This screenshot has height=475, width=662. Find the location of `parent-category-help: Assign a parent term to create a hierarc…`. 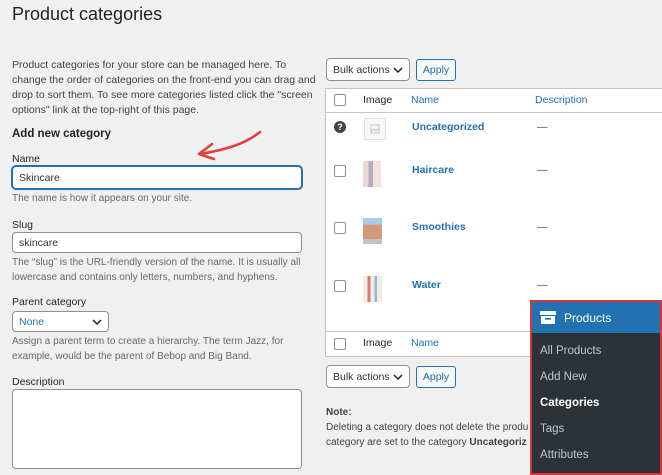

parent-category-help: Assign a parent term to create a hierarc… is located at coordinates (148, 349).